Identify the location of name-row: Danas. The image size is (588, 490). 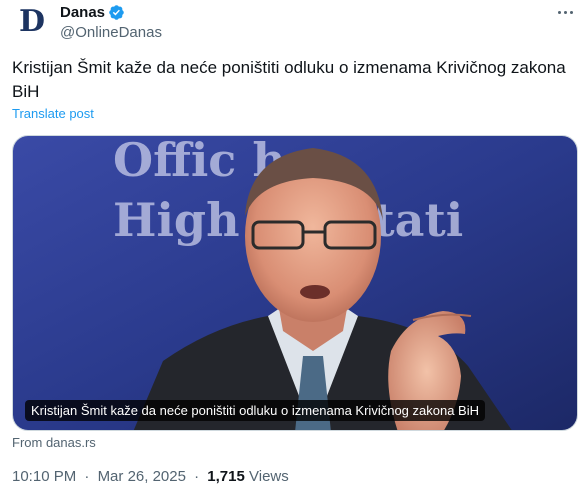
(111, 12).